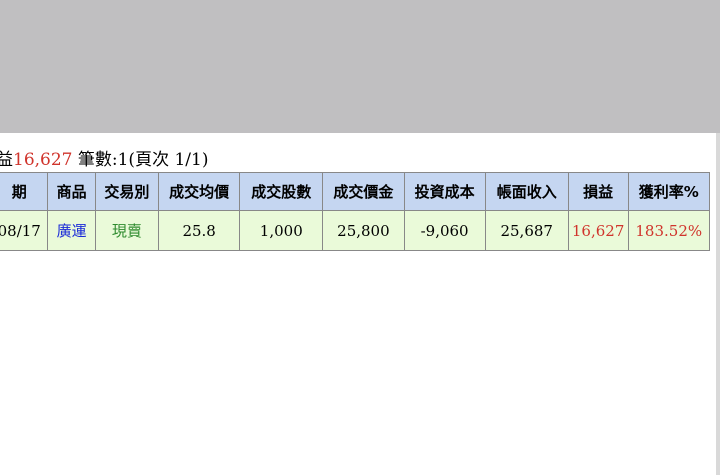 The height and width of the screenshot is (475, 720). Describe the element at coordinates (444, 230) in the screenshot. I see `cell-cost: -9,060` at that location.